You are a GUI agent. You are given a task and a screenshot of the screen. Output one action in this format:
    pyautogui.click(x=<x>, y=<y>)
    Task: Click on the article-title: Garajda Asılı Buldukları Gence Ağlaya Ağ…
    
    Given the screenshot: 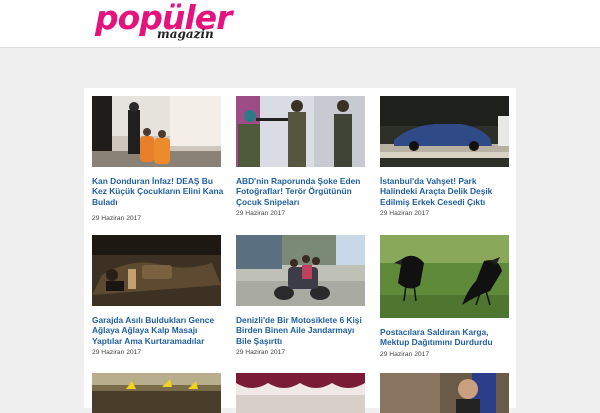 What is the action you would take?
    pyautogui.click(x=159, y=330)
    